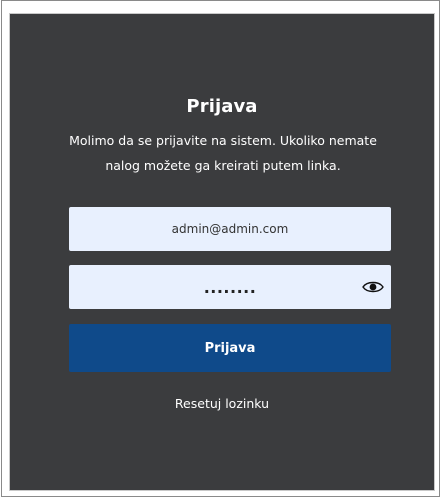 The width and height of the screenshot is (440, 497). What do you see at coordinates (373, 287) in the screenshot?
I see `eye-icon` at bounding box center [373, 287].